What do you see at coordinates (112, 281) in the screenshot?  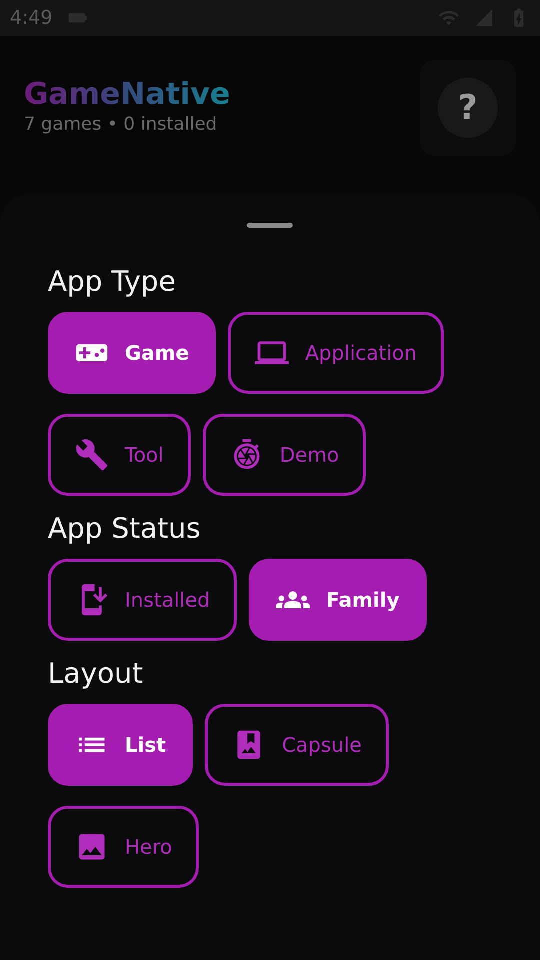 I see `section-title: App Type` at bounding box center [112, 281].